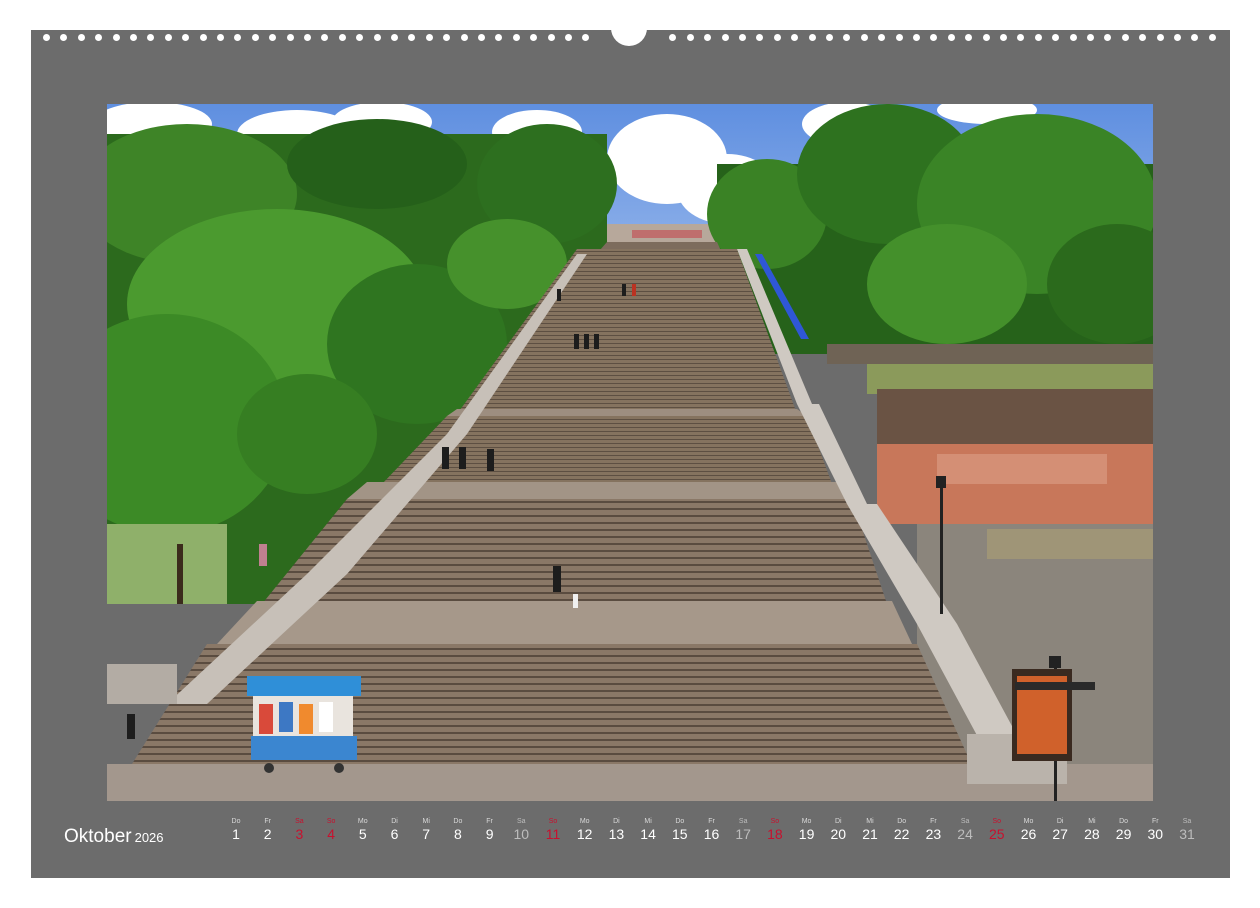  What do you see at coordinates (775, 829) in the screenshot?
I see `day-cell: So 18` at bounding box center [775, 829].